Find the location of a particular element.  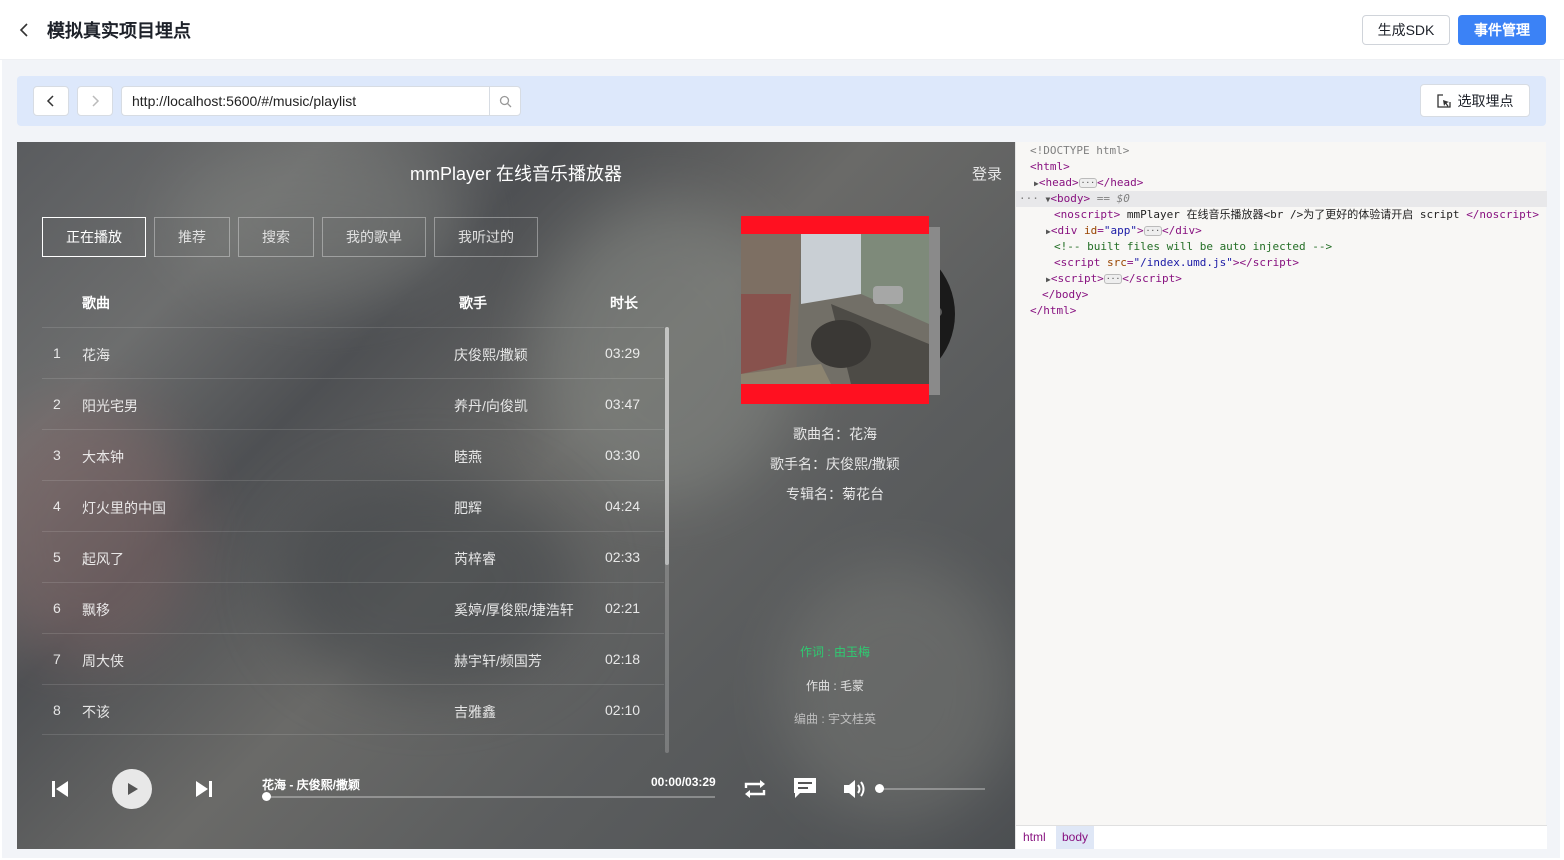

table-row: 6 飘移 奚婷/厚俊熙/捷浩轩 02:21 is located at coordinates (353, 607).